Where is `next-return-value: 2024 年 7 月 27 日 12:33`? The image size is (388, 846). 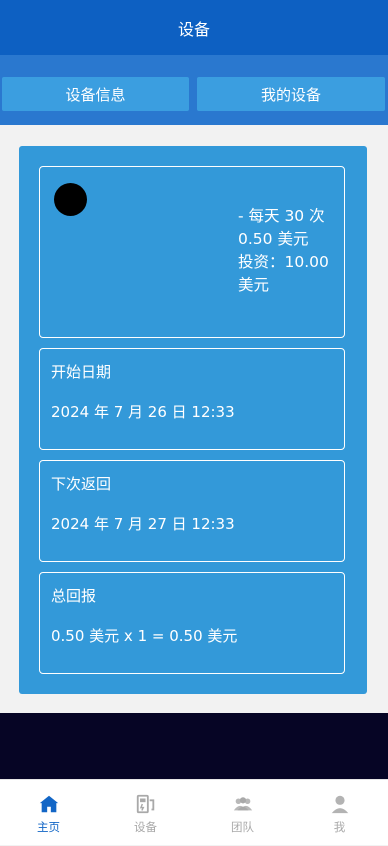
next-return-value: 2024 年 7 月 27 日 12:33 is located at coordinates (143, 524).